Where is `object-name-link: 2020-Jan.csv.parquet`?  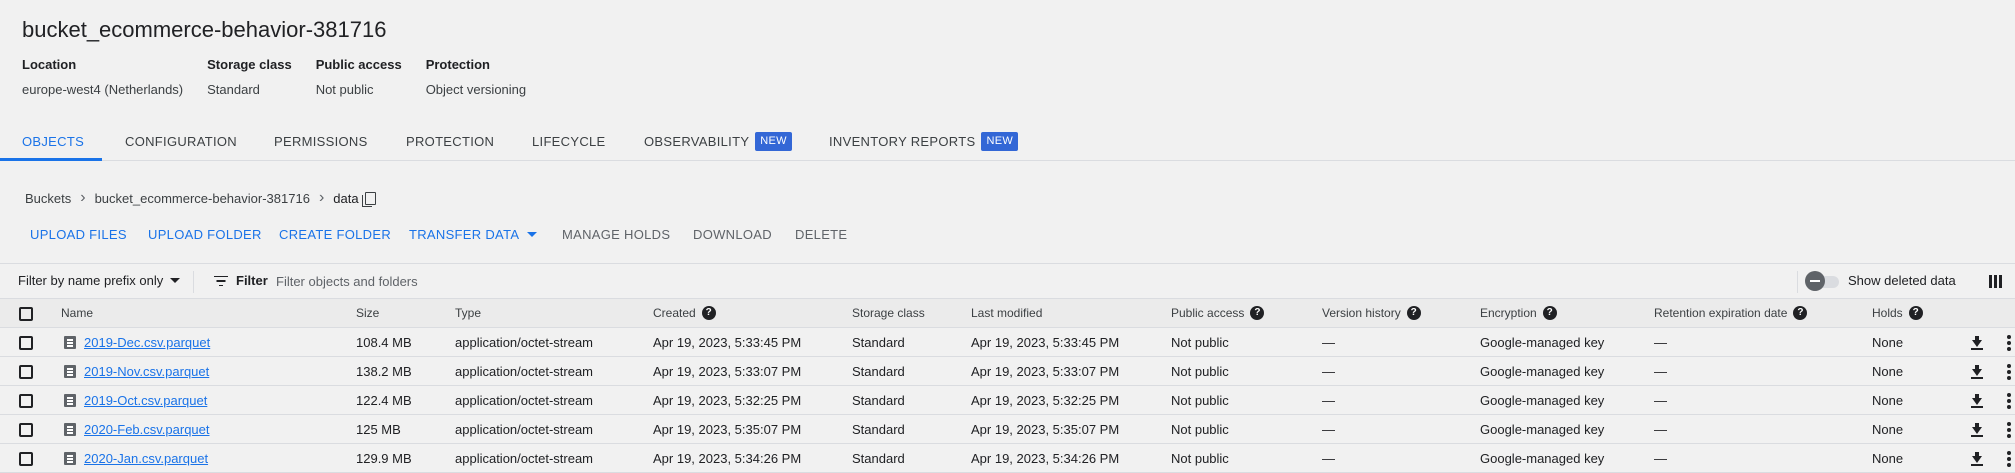 object-name-link: 2020-Jan.csv.parquet is located at coordinates (146, 458).